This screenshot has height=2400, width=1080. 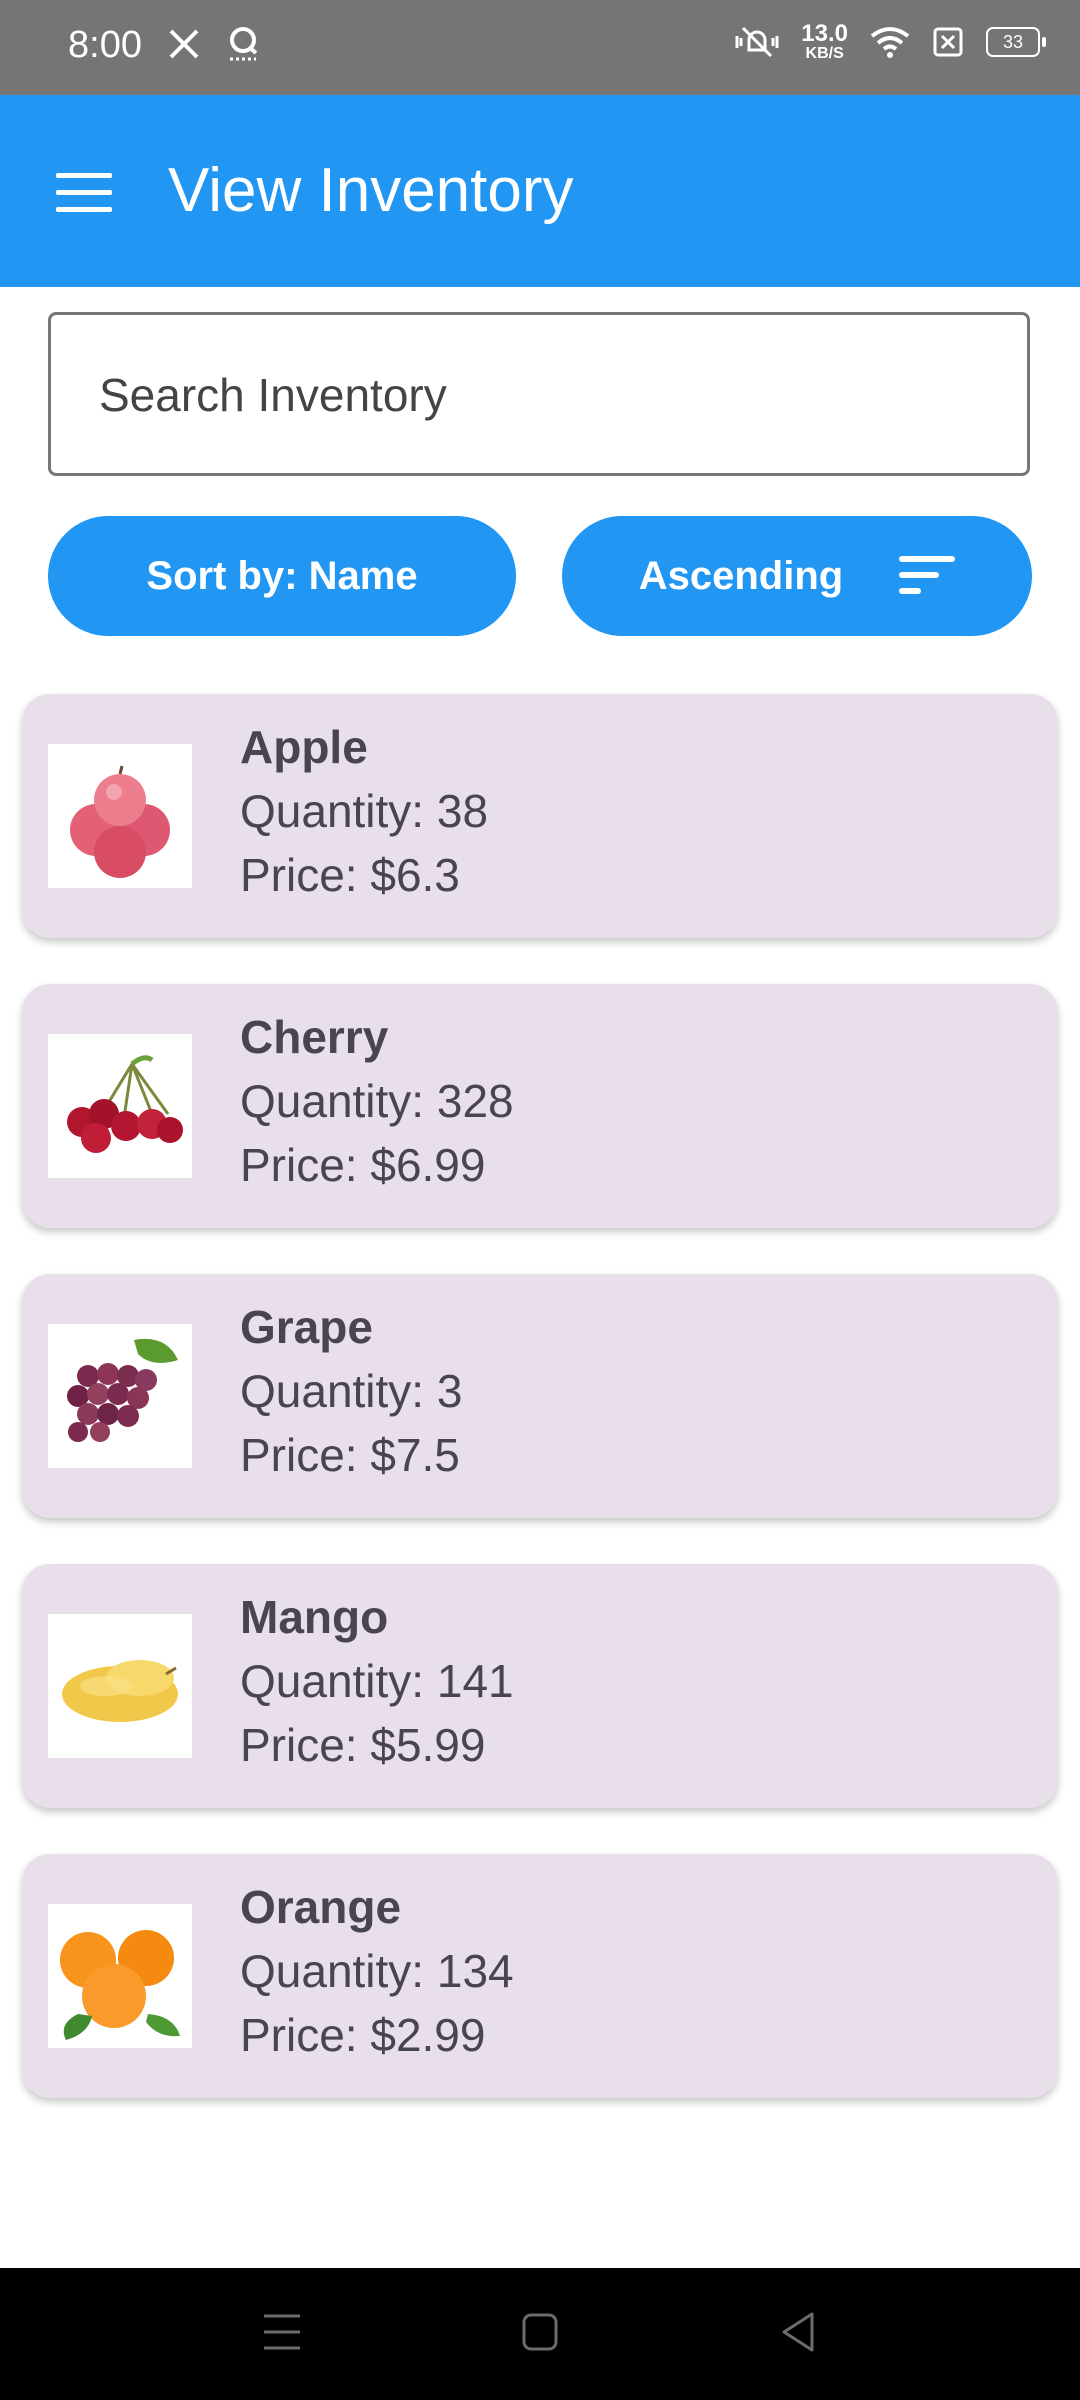 What do you see at coordinates (350, 1455) in the screenshot?
I see `item-price: Price: $7.5` at bounding box center [350, 1455].